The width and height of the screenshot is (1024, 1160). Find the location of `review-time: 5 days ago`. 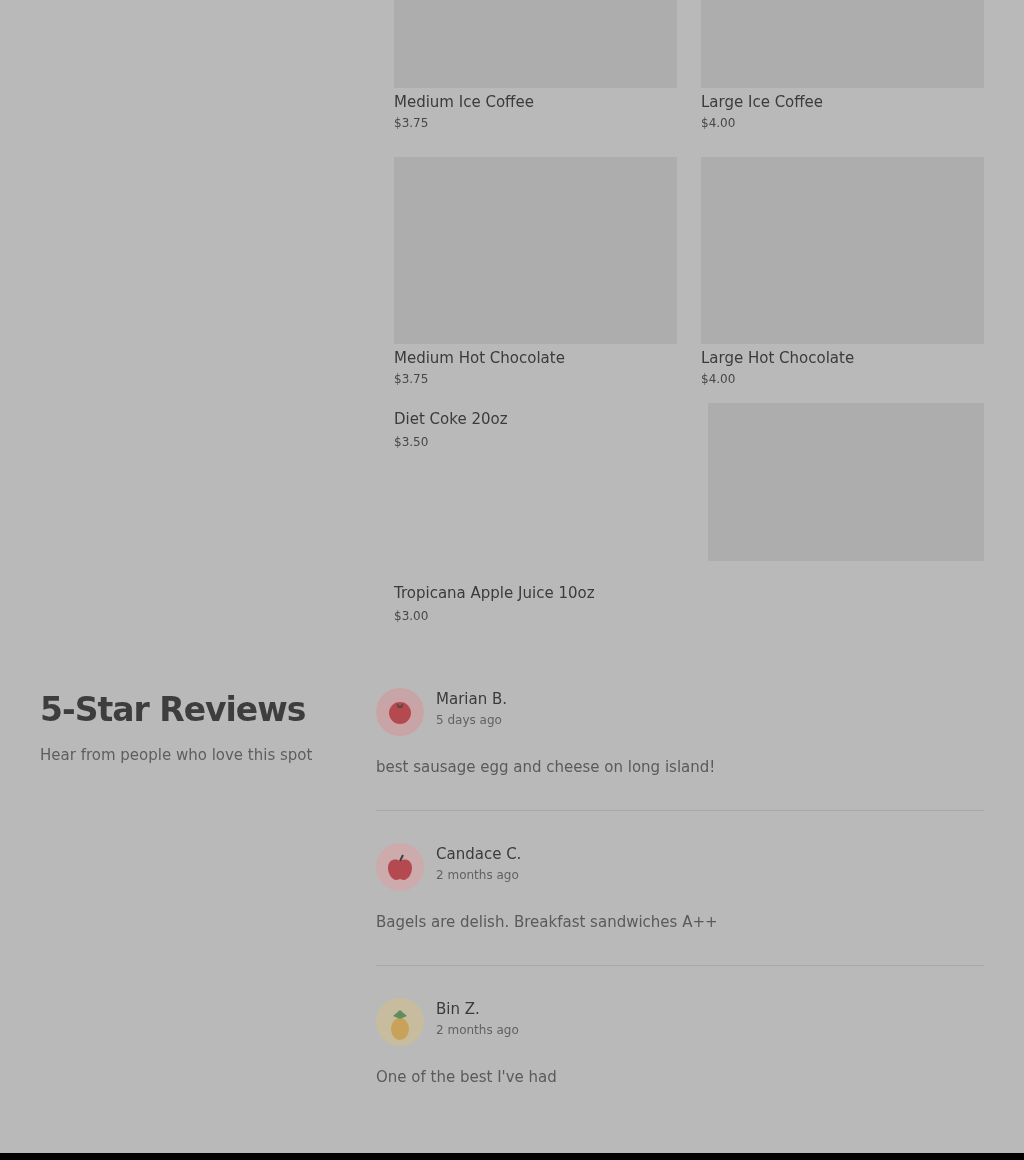

review-time: 5 days ago is located at coordinates (469, 720).